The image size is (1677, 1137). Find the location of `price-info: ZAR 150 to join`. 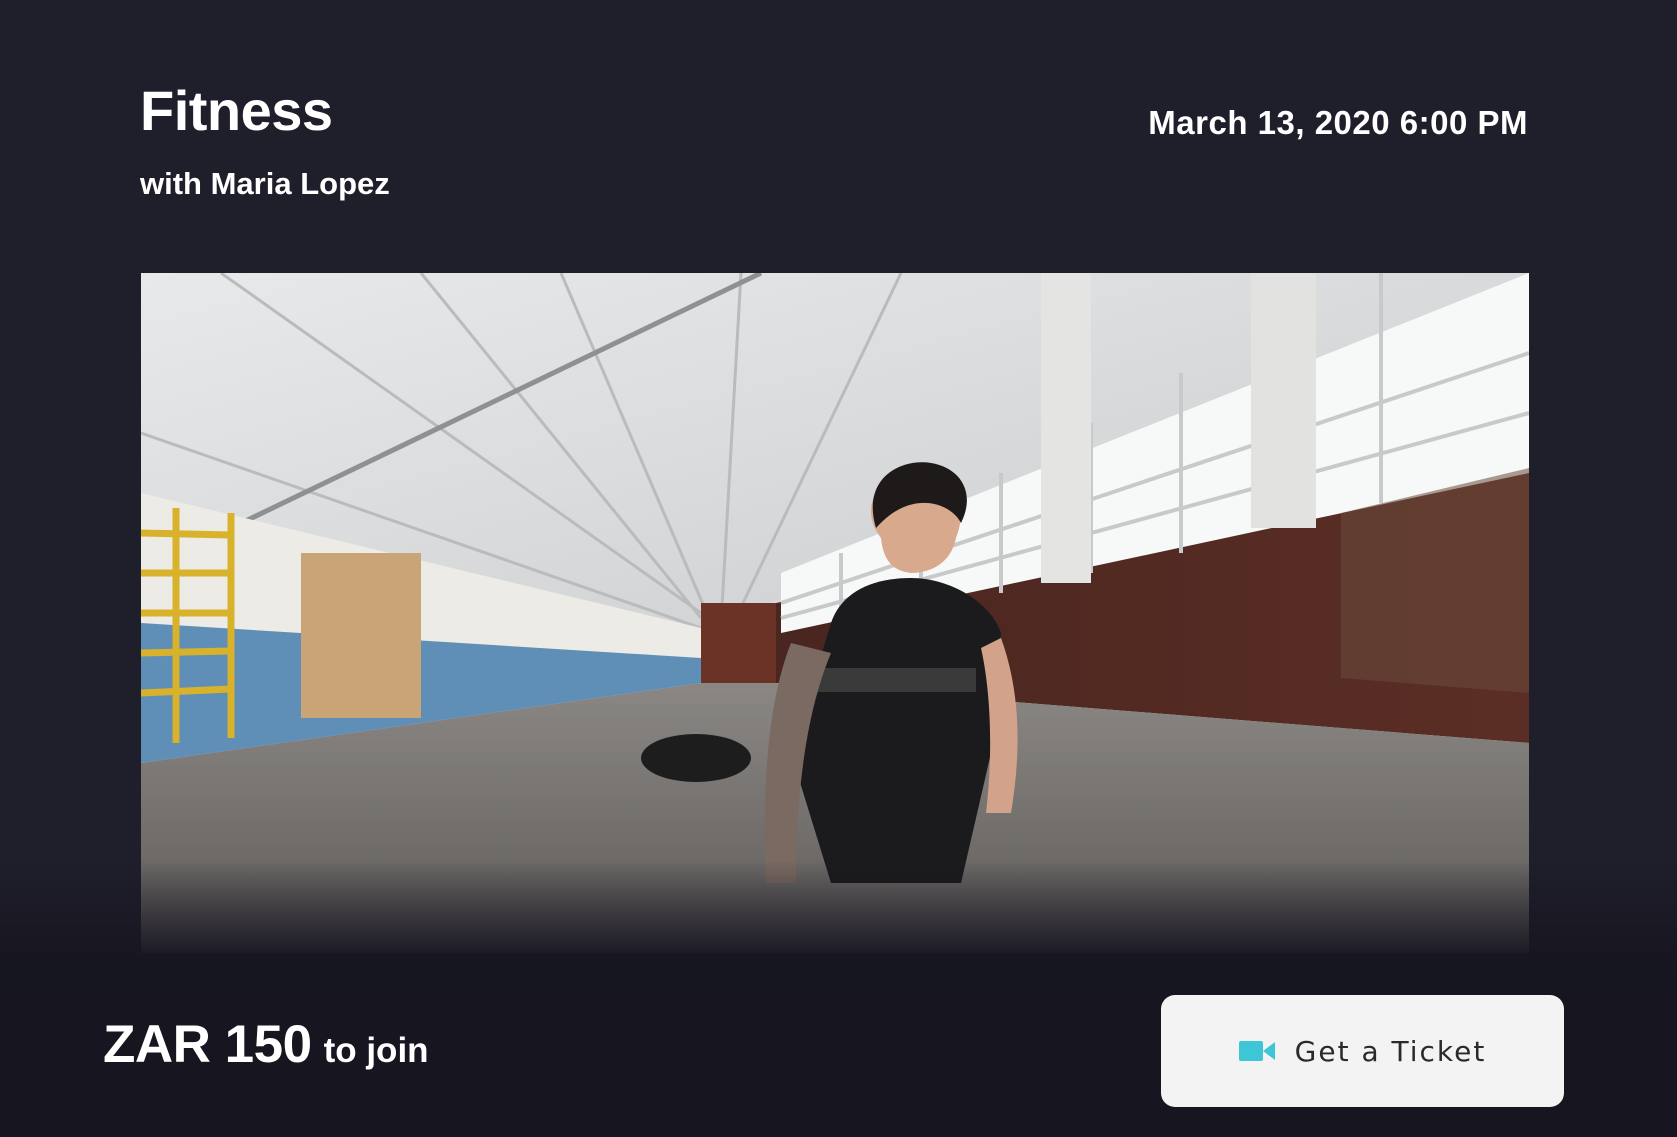

price-info: ZAR 150 to join is located at coordinates (266, 1044).